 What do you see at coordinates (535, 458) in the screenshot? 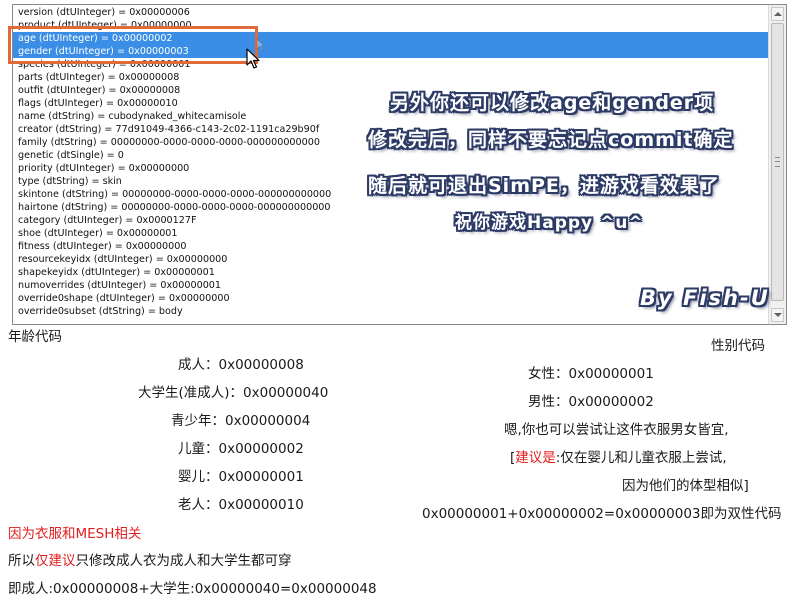
I see `gender-note-emphasis: 建议是` at bounding box center [535, 458].